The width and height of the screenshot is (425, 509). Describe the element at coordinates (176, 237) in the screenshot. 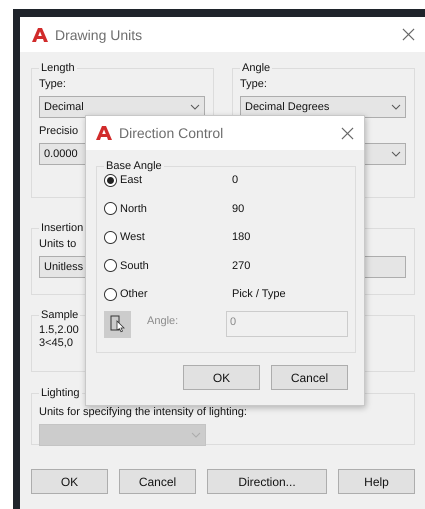

I see `radio-label: West` at that location.